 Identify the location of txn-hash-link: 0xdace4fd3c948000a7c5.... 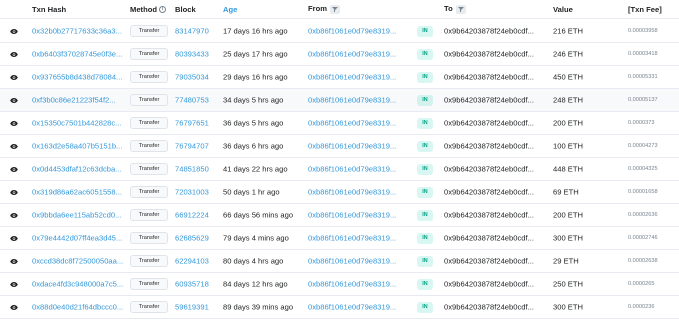
(78, 284).